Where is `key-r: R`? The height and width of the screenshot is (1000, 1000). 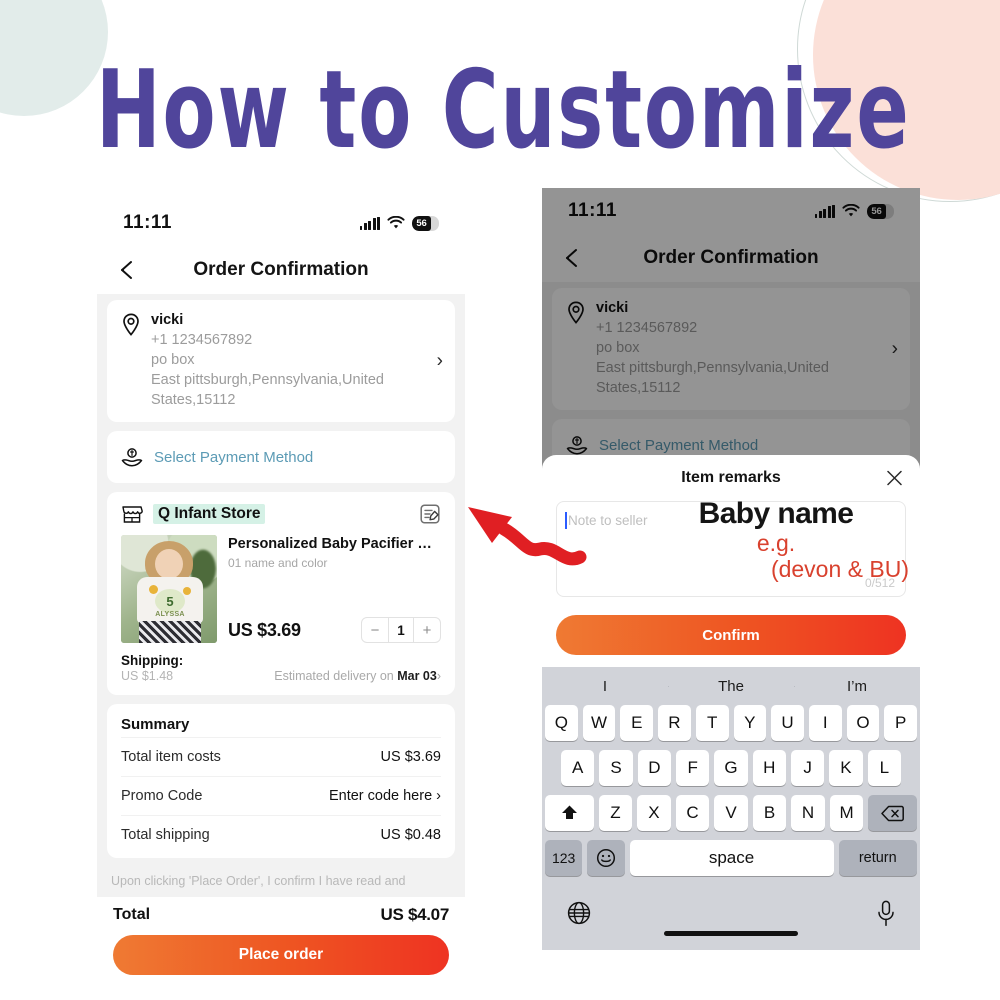 key-r: R is located at coordinates (674, 723).